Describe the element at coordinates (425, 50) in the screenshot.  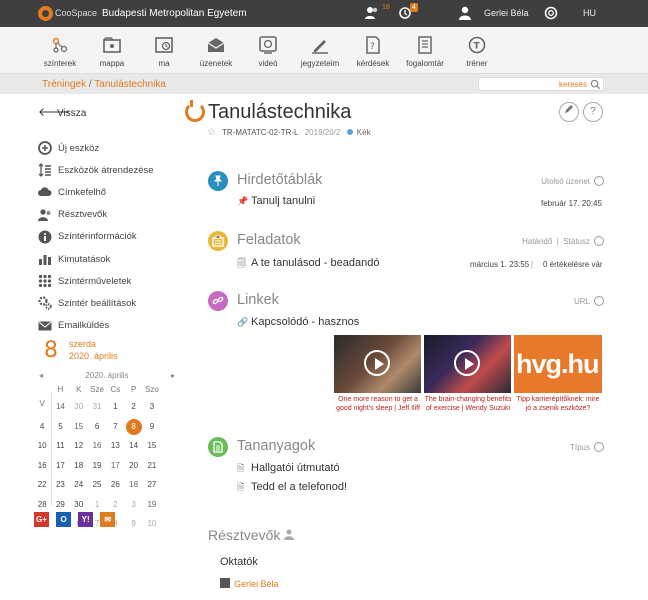
I see `nav-fogalomtar: fogalomtár` at that location.